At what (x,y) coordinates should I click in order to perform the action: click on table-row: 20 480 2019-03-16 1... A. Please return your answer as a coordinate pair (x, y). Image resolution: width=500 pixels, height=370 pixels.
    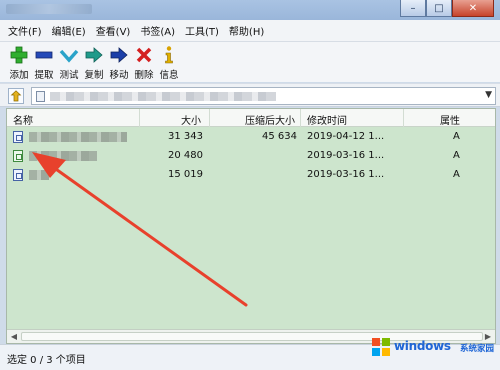
    Looking at the image, I should click on (251, 156).